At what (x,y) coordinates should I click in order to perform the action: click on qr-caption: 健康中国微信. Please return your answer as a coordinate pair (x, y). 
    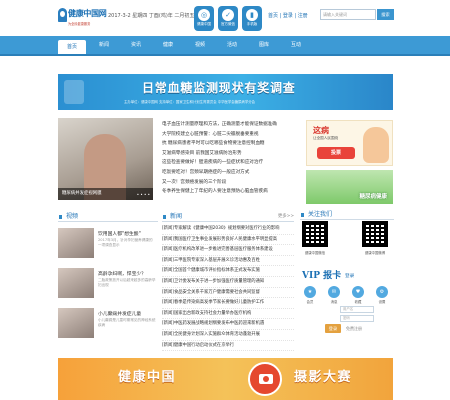
    Looking at the image, I should click on (315, 253).